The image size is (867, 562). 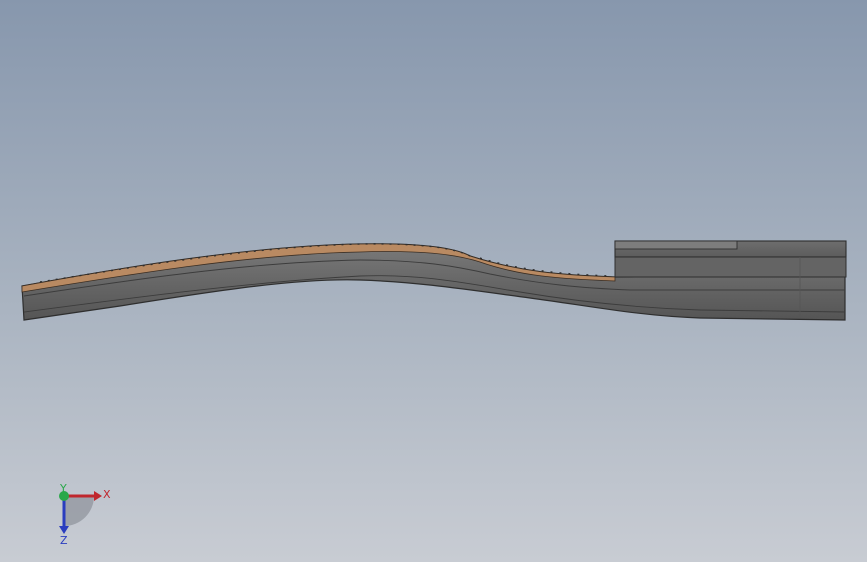 What do you see at coordinates (730, 267) in the screenshot?
I see `heel-block-lower` at bounding box center [730, 267].